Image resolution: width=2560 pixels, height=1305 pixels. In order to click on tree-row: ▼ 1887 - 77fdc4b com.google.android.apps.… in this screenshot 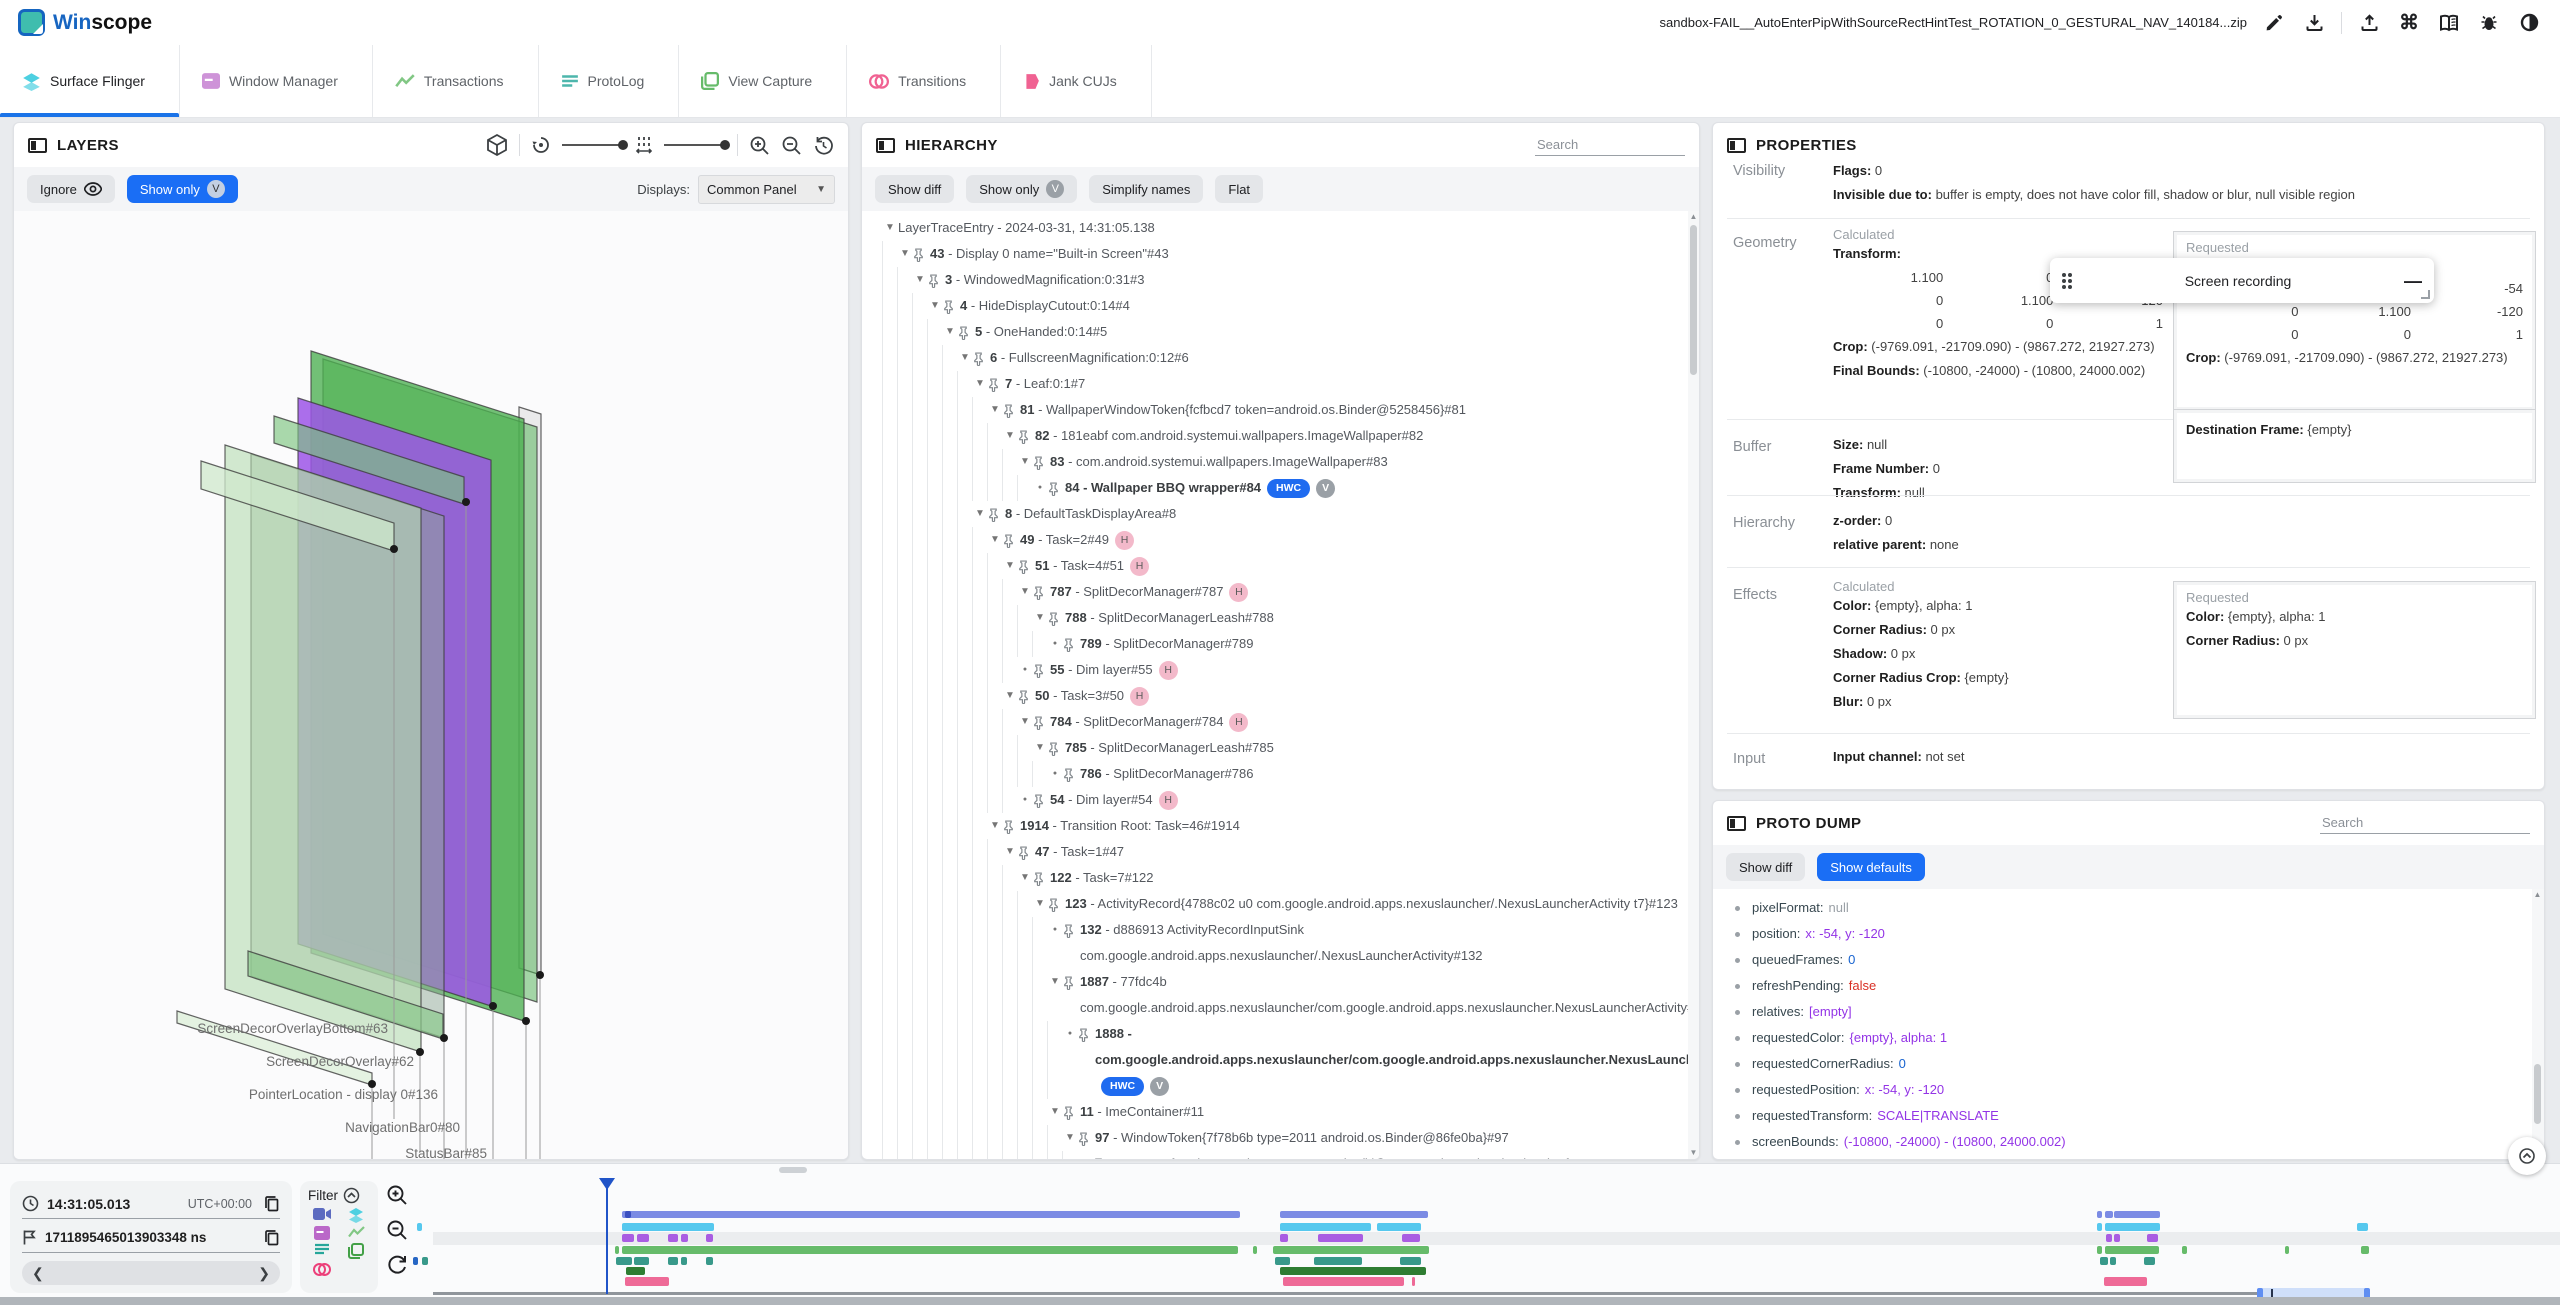, I will do `click(1285, 995)`.